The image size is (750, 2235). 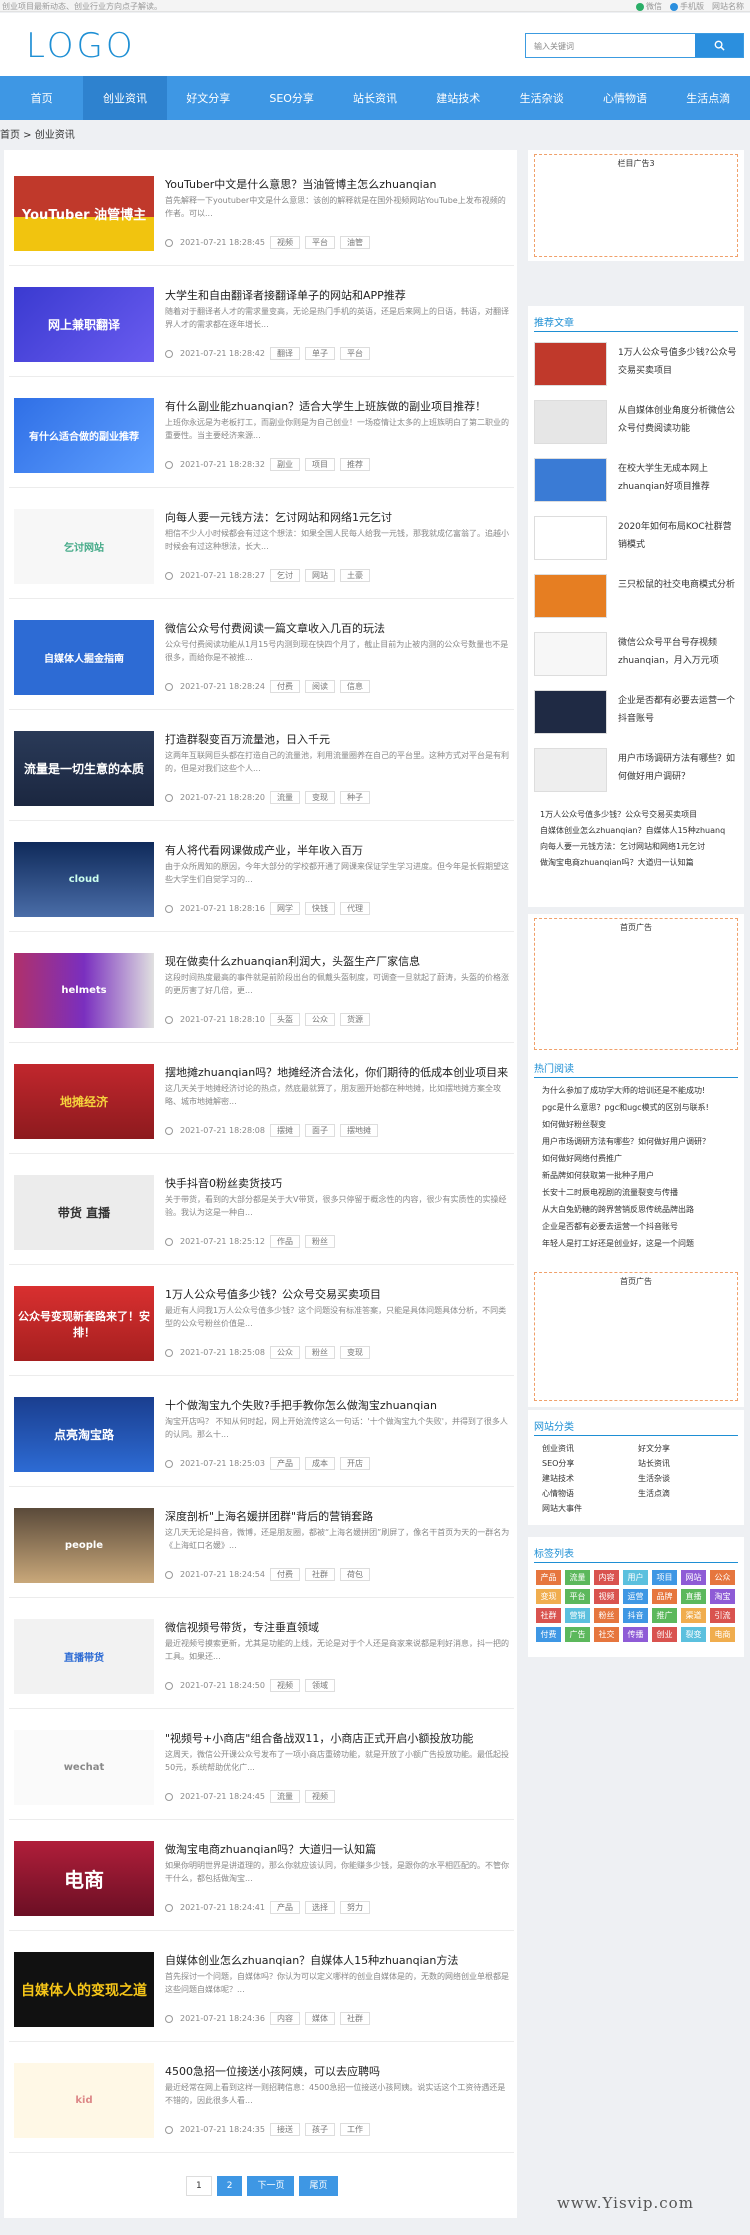 What do you see at coordinates (606, 1634) in the screenshot?
I see `tag-chip: 社交` at bounding box center [606, 1634].